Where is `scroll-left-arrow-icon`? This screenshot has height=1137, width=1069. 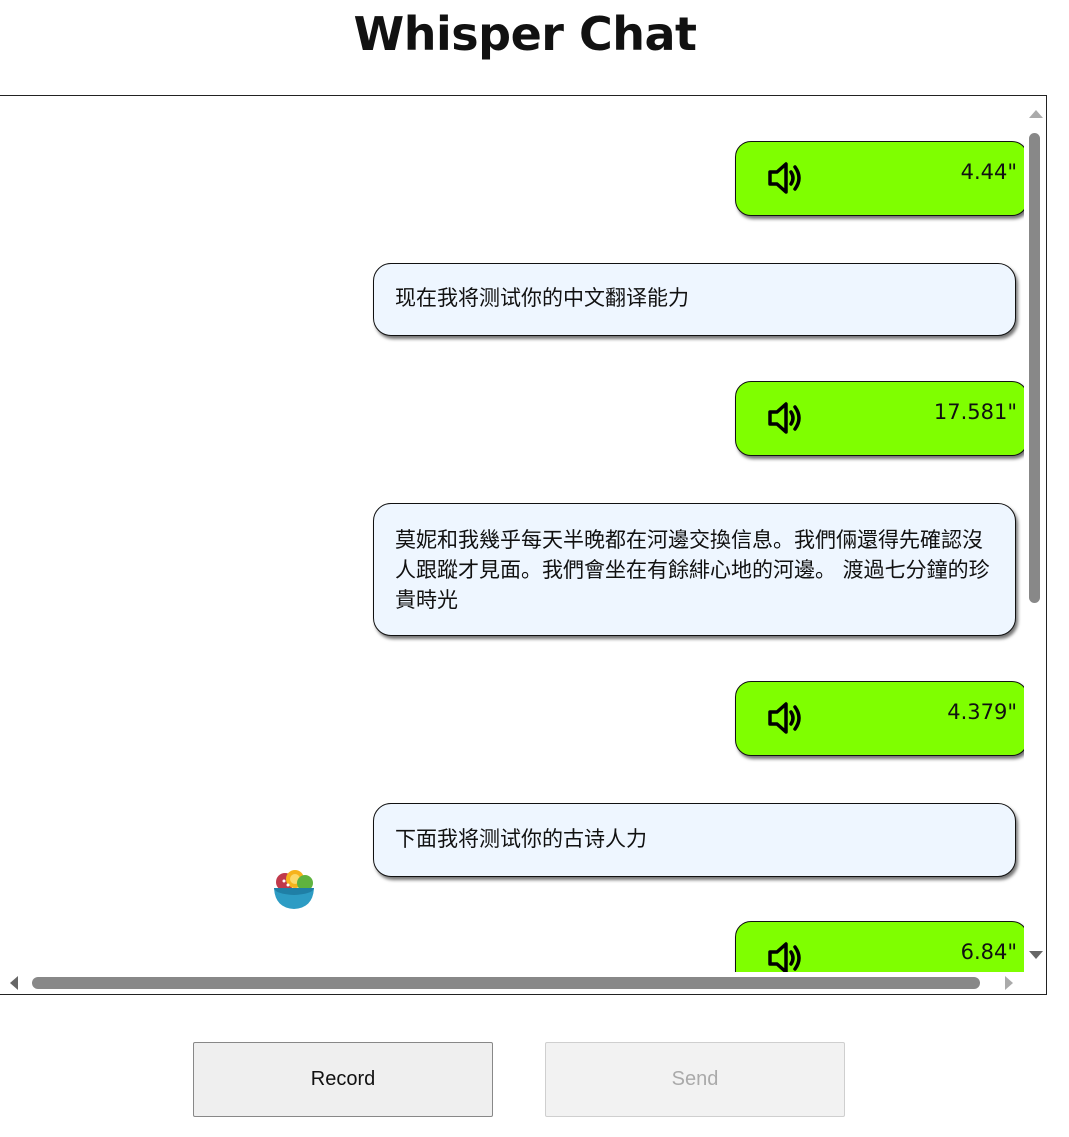
scroll-left-arrow-icon is located at coordinates (14, 983).